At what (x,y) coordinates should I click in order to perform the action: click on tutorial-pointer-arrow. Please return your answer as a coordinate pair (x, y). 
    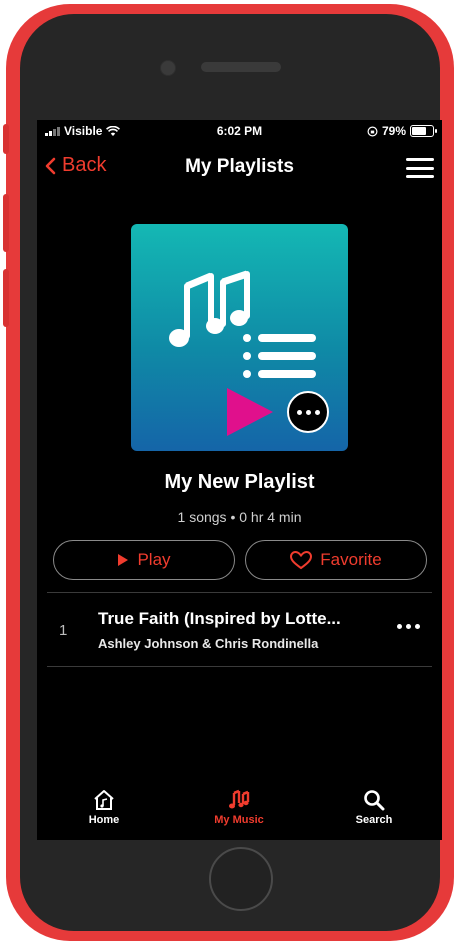
    Looking at the image, I should click on (250, 412).